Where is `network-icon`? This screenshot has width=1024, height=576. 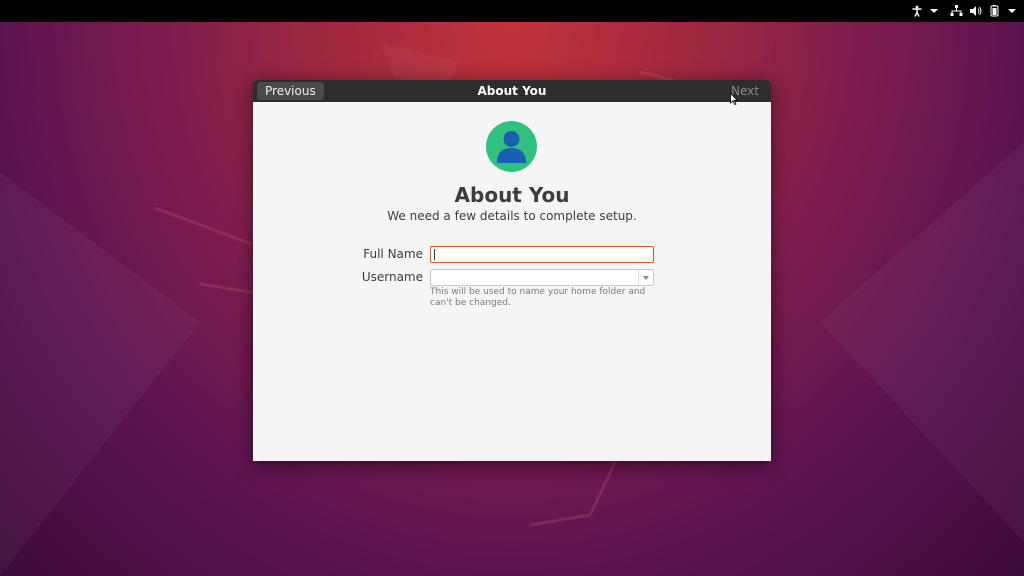
network-icon is located at coordinates (956, 11).